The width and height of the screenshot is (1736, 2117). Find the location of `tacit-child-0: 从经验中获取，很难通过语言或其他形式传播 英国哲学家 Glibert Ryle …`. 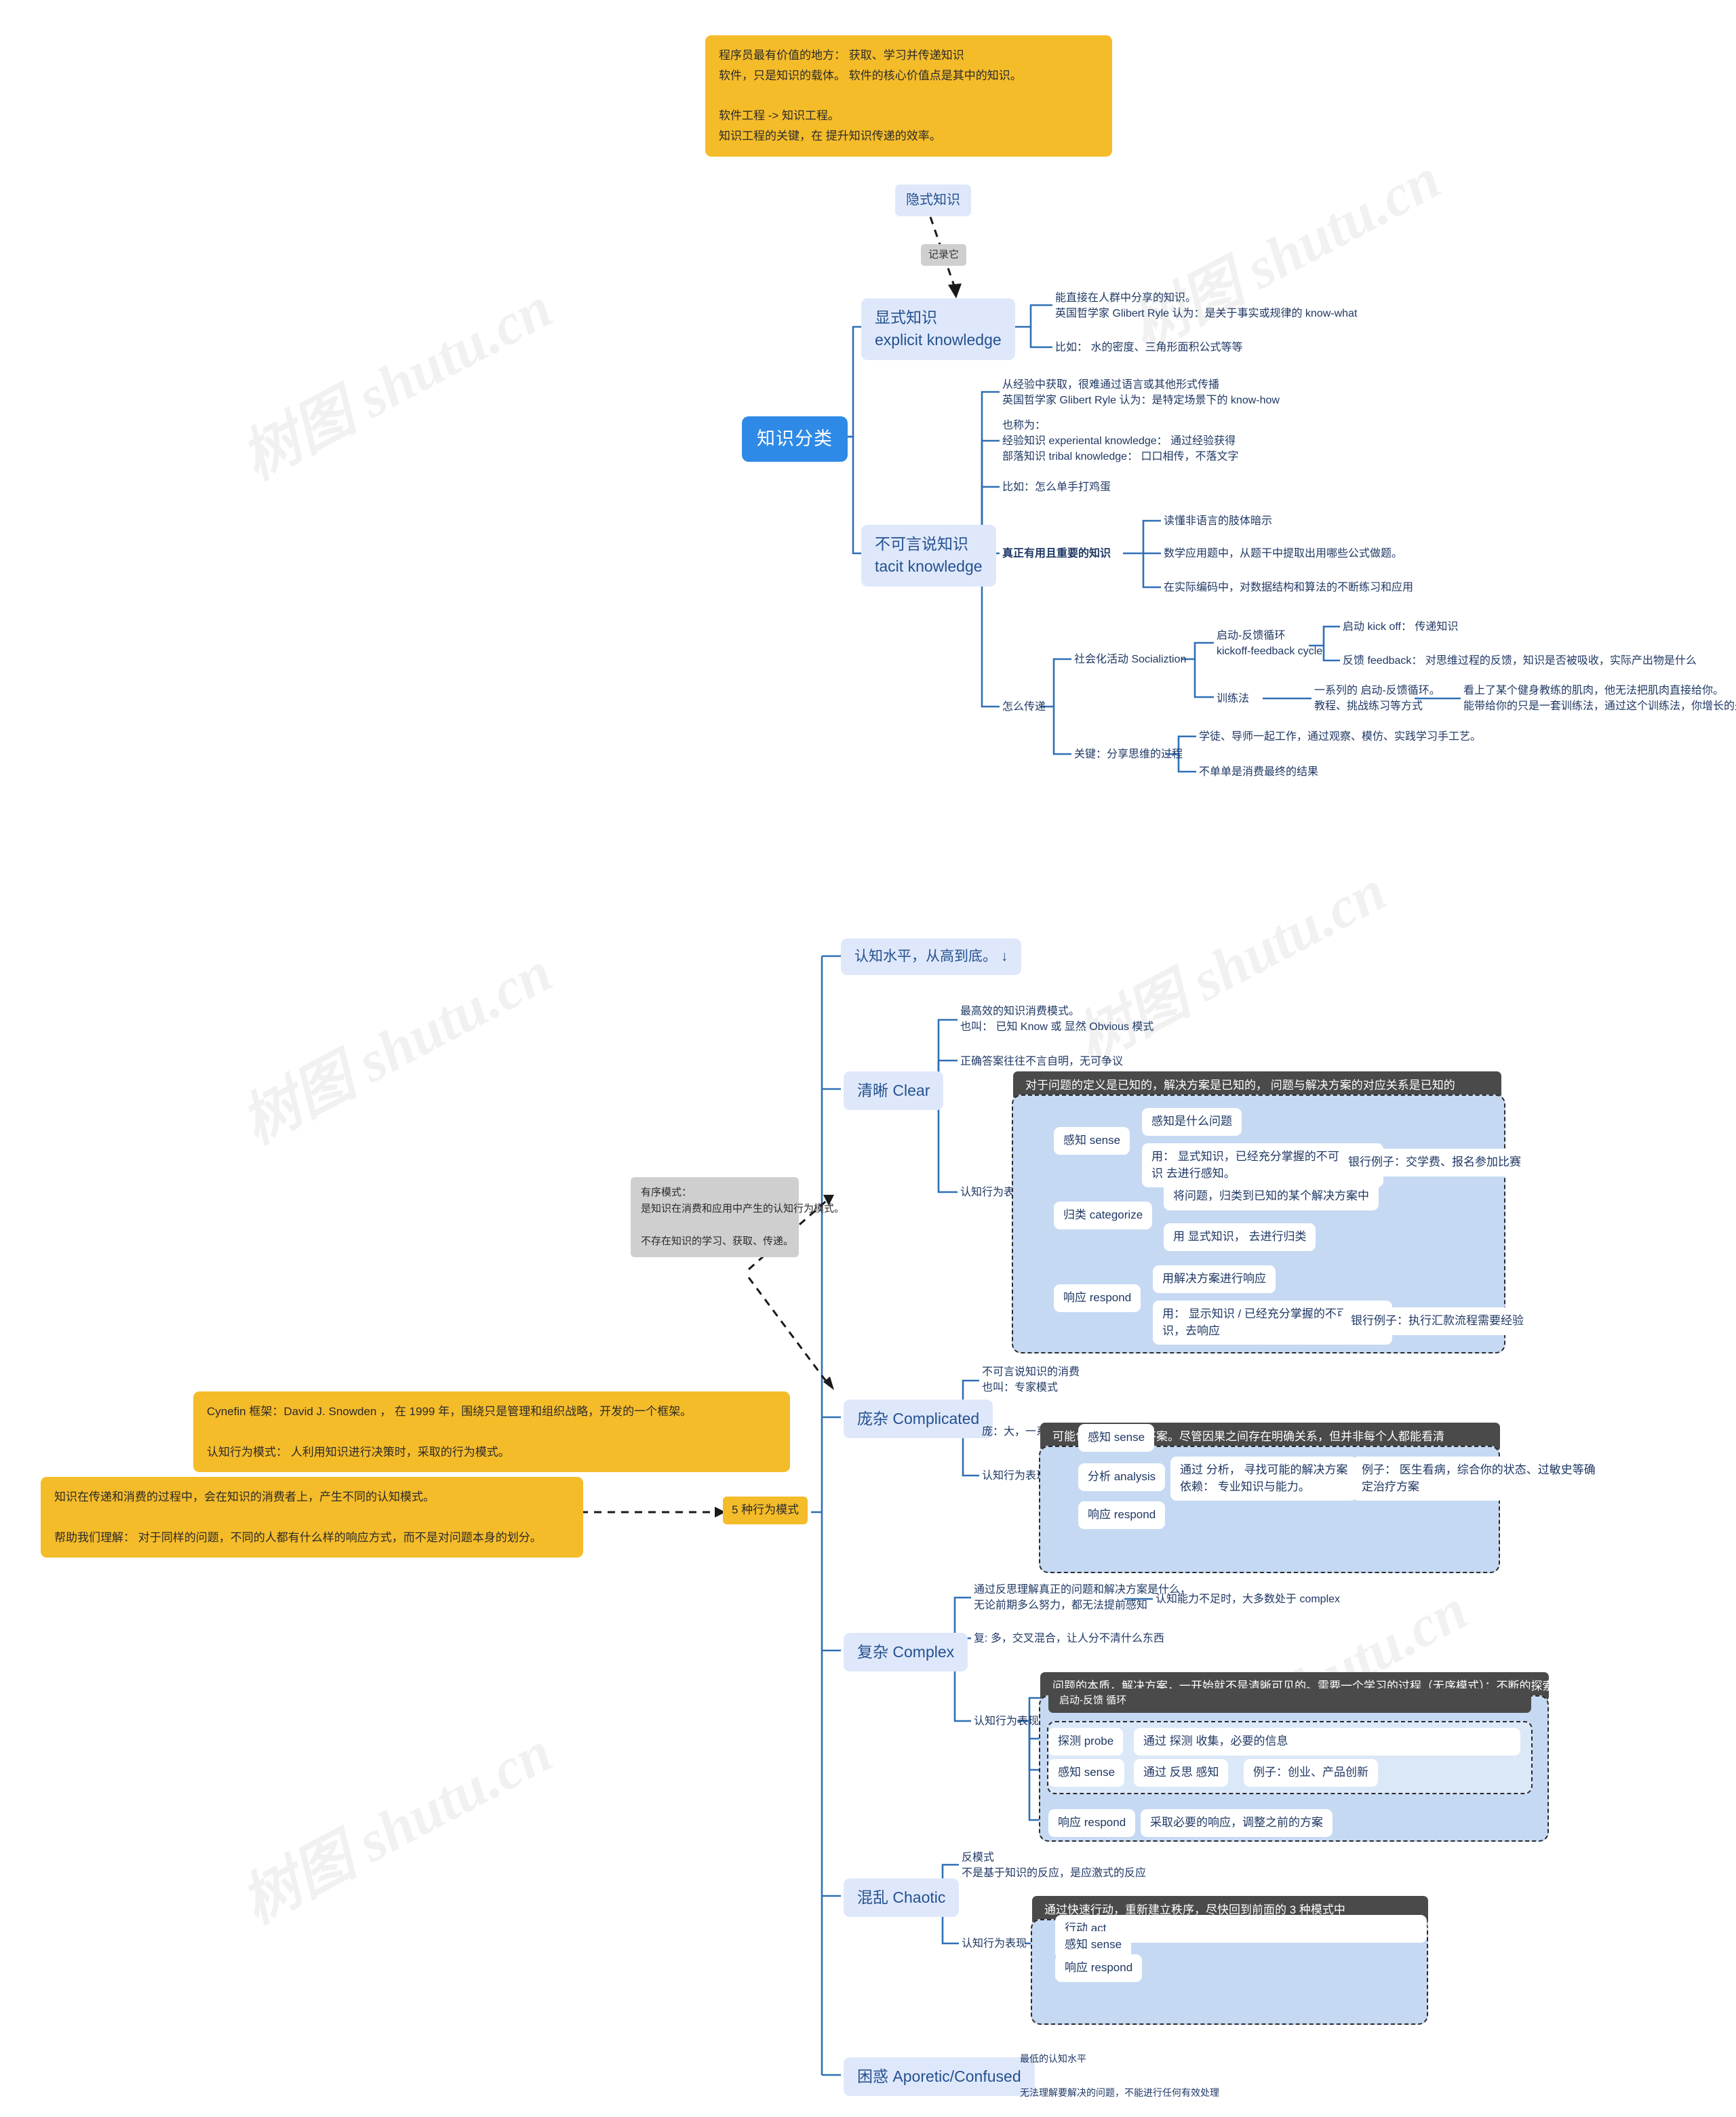

tacit-child-0: 从经验中获取，很难通过语言或其他形式传播 英国哲学家 Glibert Ryle … is located at coordinates (1141, 393).